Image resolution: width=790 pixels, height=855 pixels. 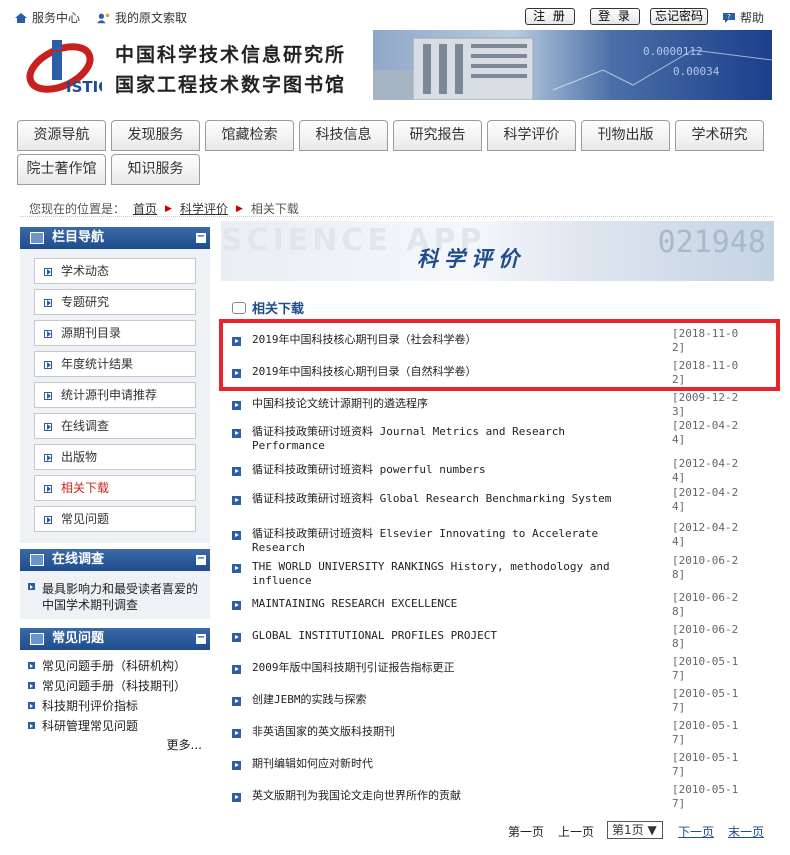 What do you see at coordinates (231, 85) in the screenshot?
I see `org-name-2: 国家工程技术数字图书馆` at bounding box center [231, 85].